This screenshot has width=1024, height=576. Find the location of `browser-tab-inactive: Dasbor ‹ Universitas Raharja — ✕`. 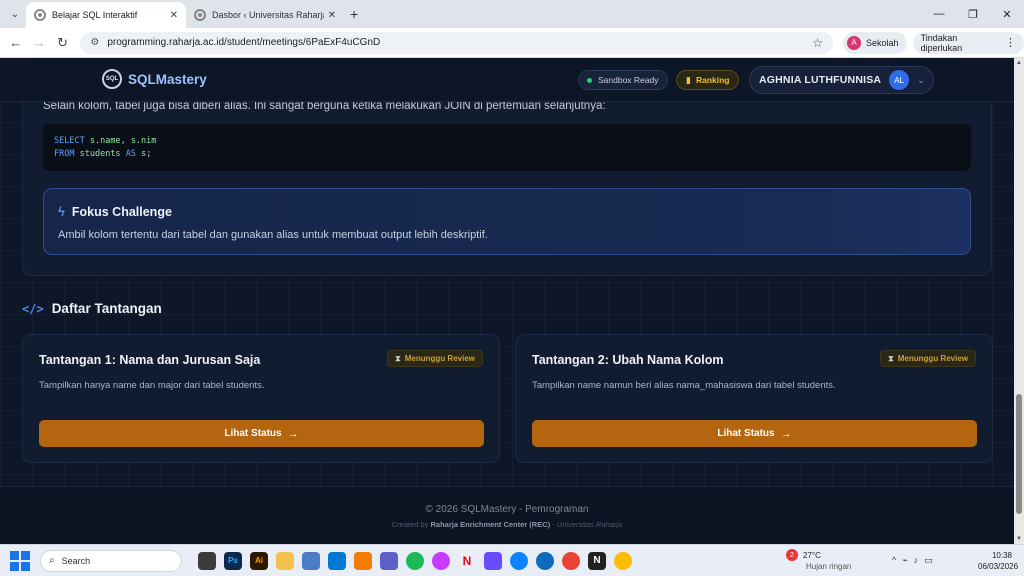

browser-tab-inactive: Dasbor ‹ Universitas Raharja — ✕ is located at coordinates (265, 15).